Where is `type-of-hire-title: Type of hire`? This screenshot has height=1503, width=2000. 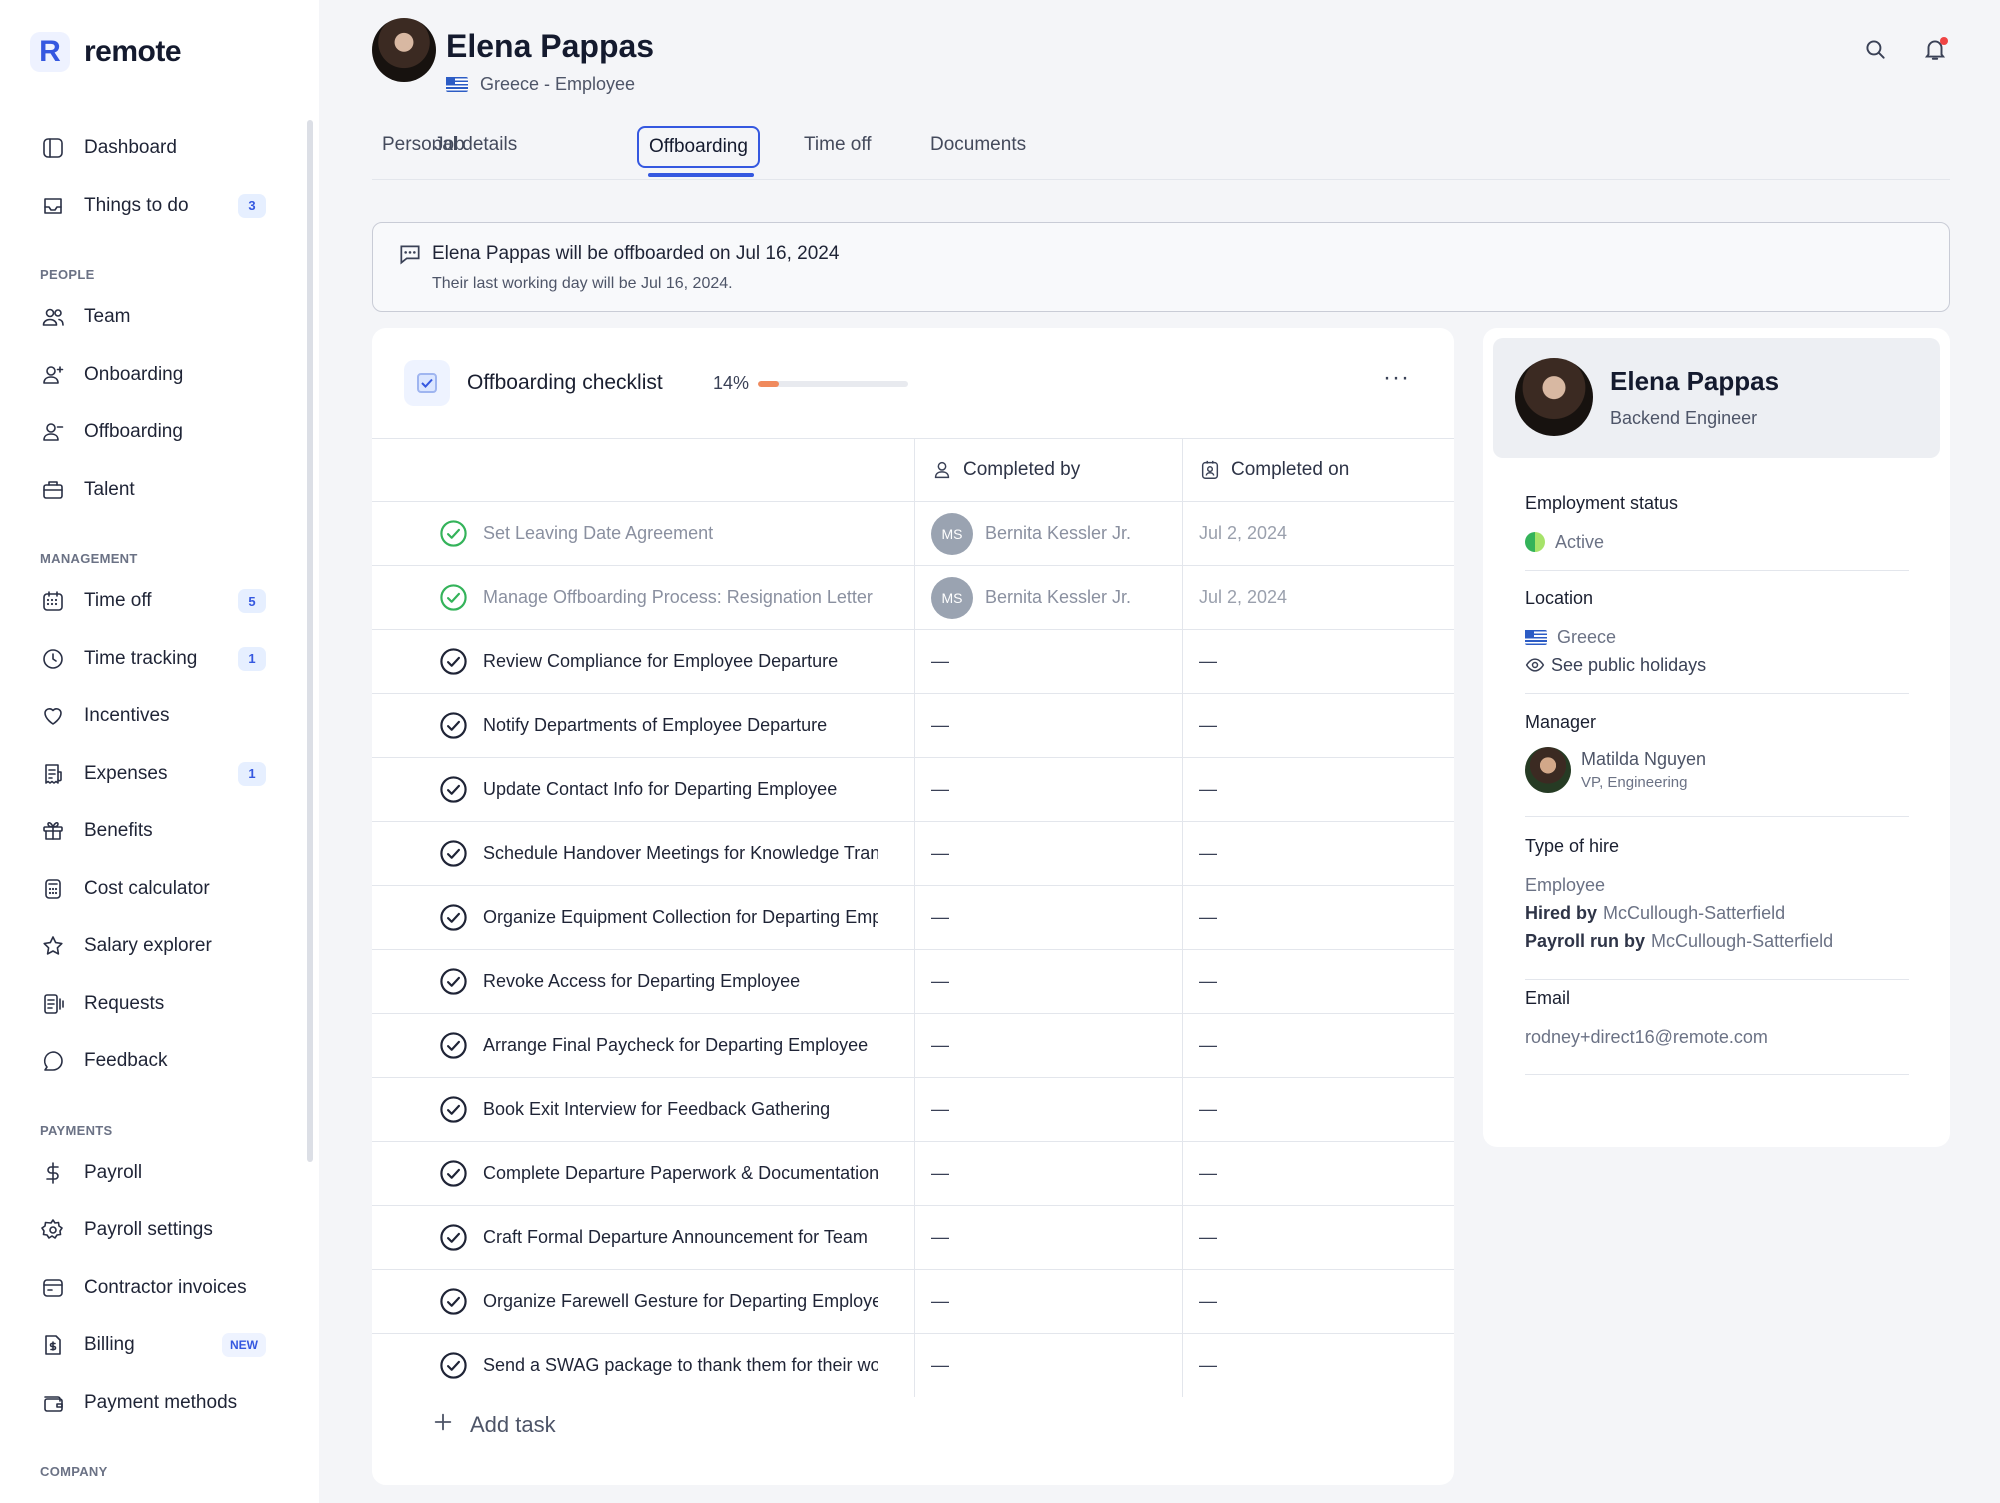
type-of-hire-title: Type of hire is located at coordinates (1572, 846).